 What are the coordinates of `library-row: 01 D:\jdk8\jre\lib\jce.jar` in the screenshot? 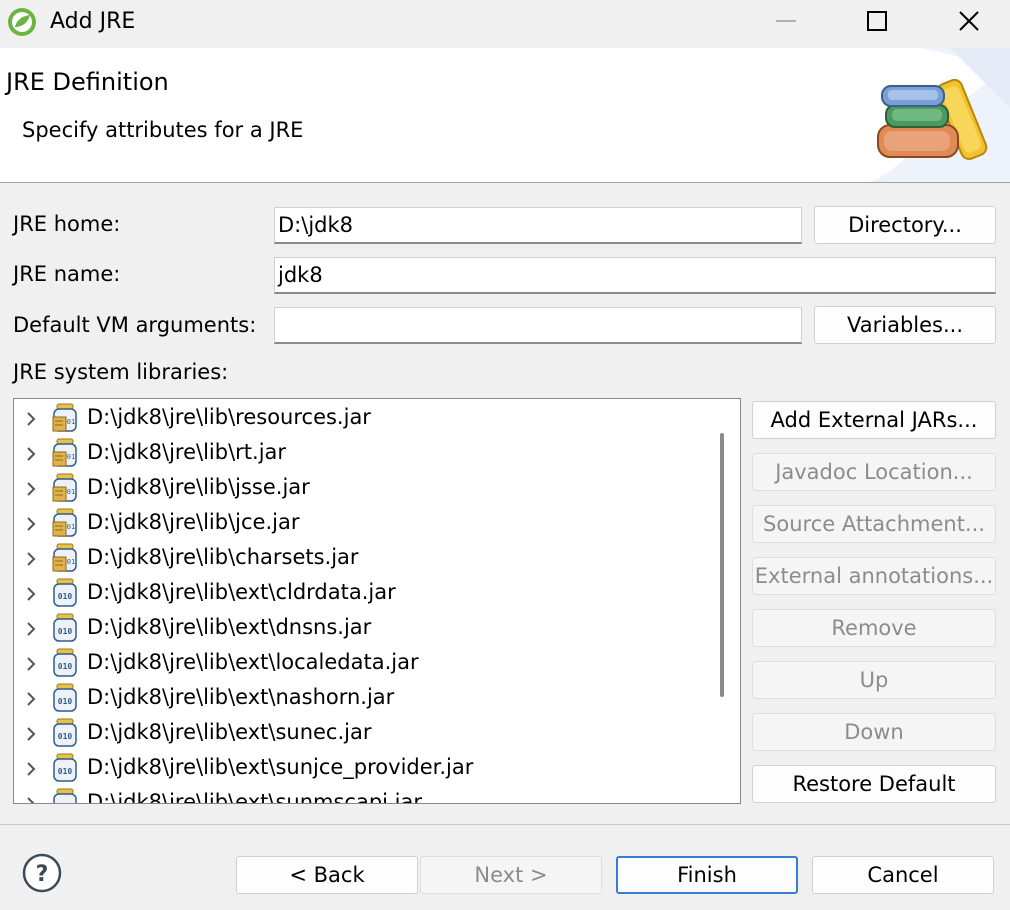 It's located at (364, 523).